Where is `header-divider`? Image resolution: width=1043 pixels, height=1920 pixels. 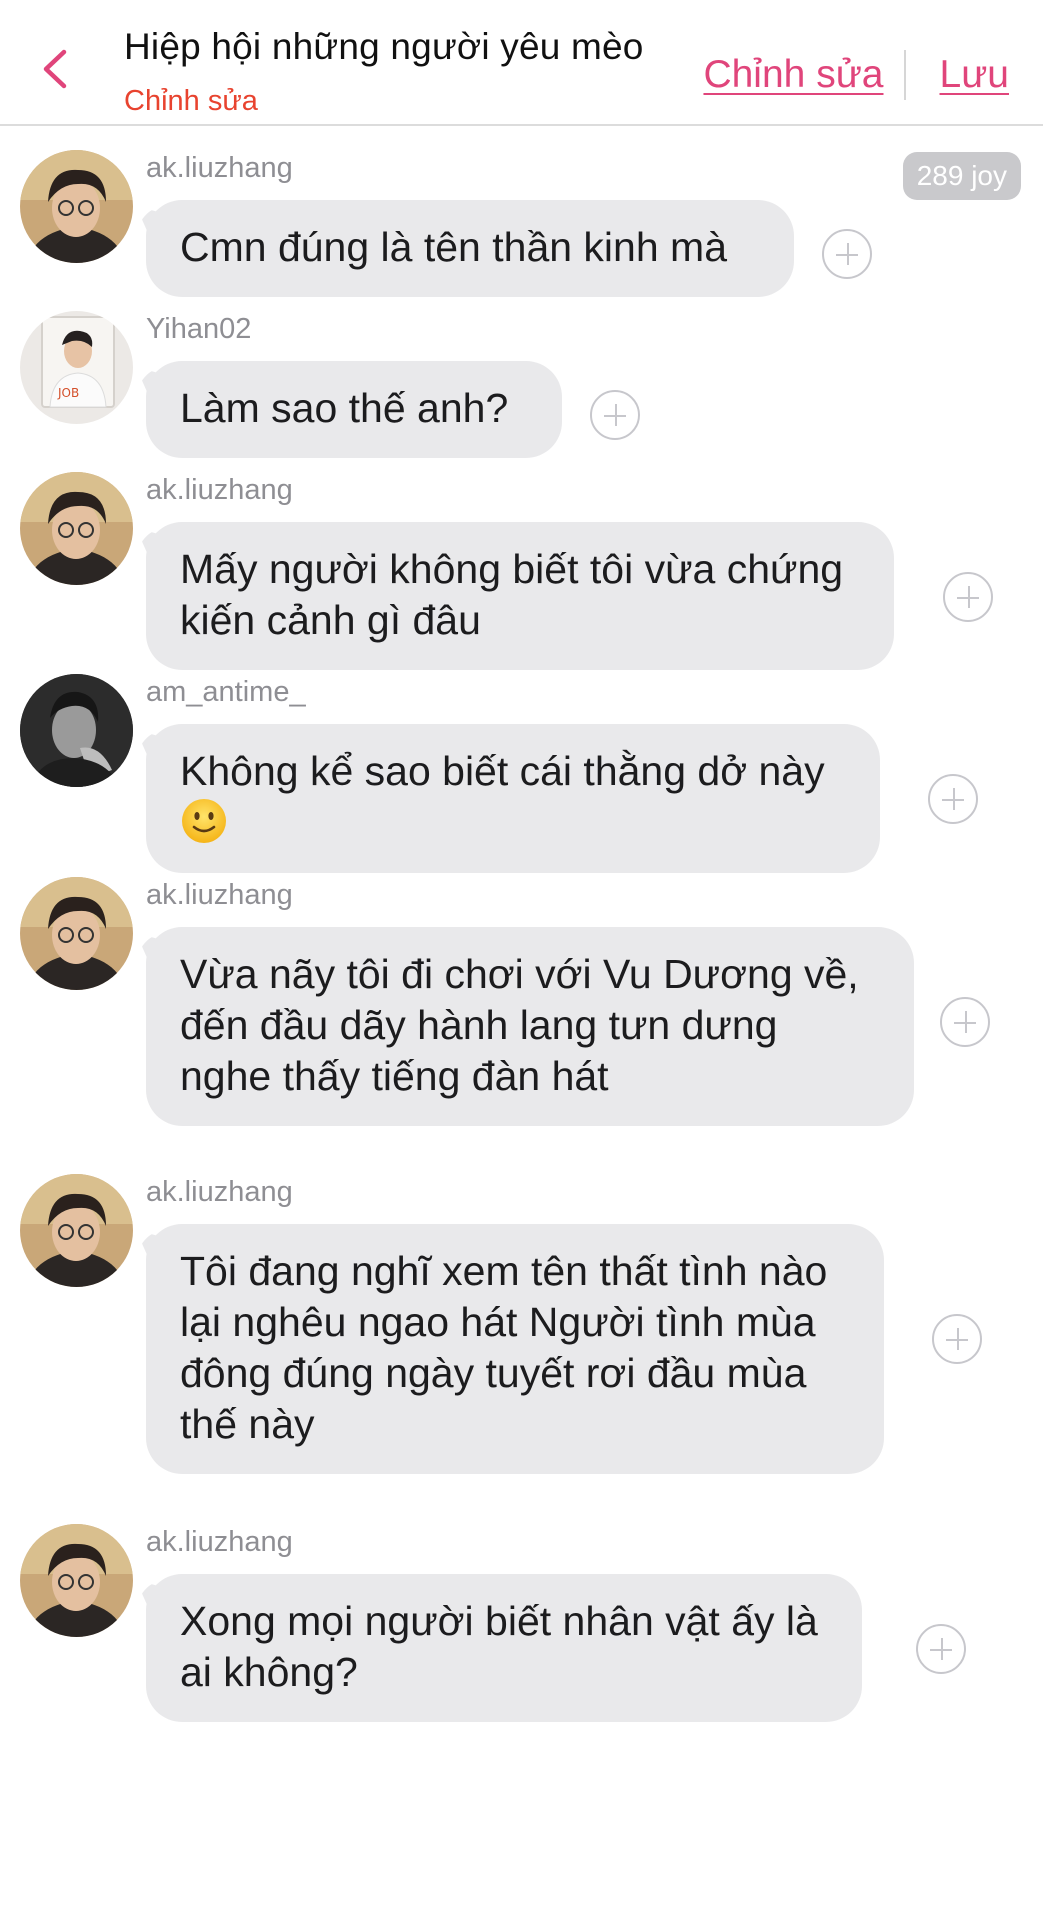 header-divider is located at coordinates (904, 75).